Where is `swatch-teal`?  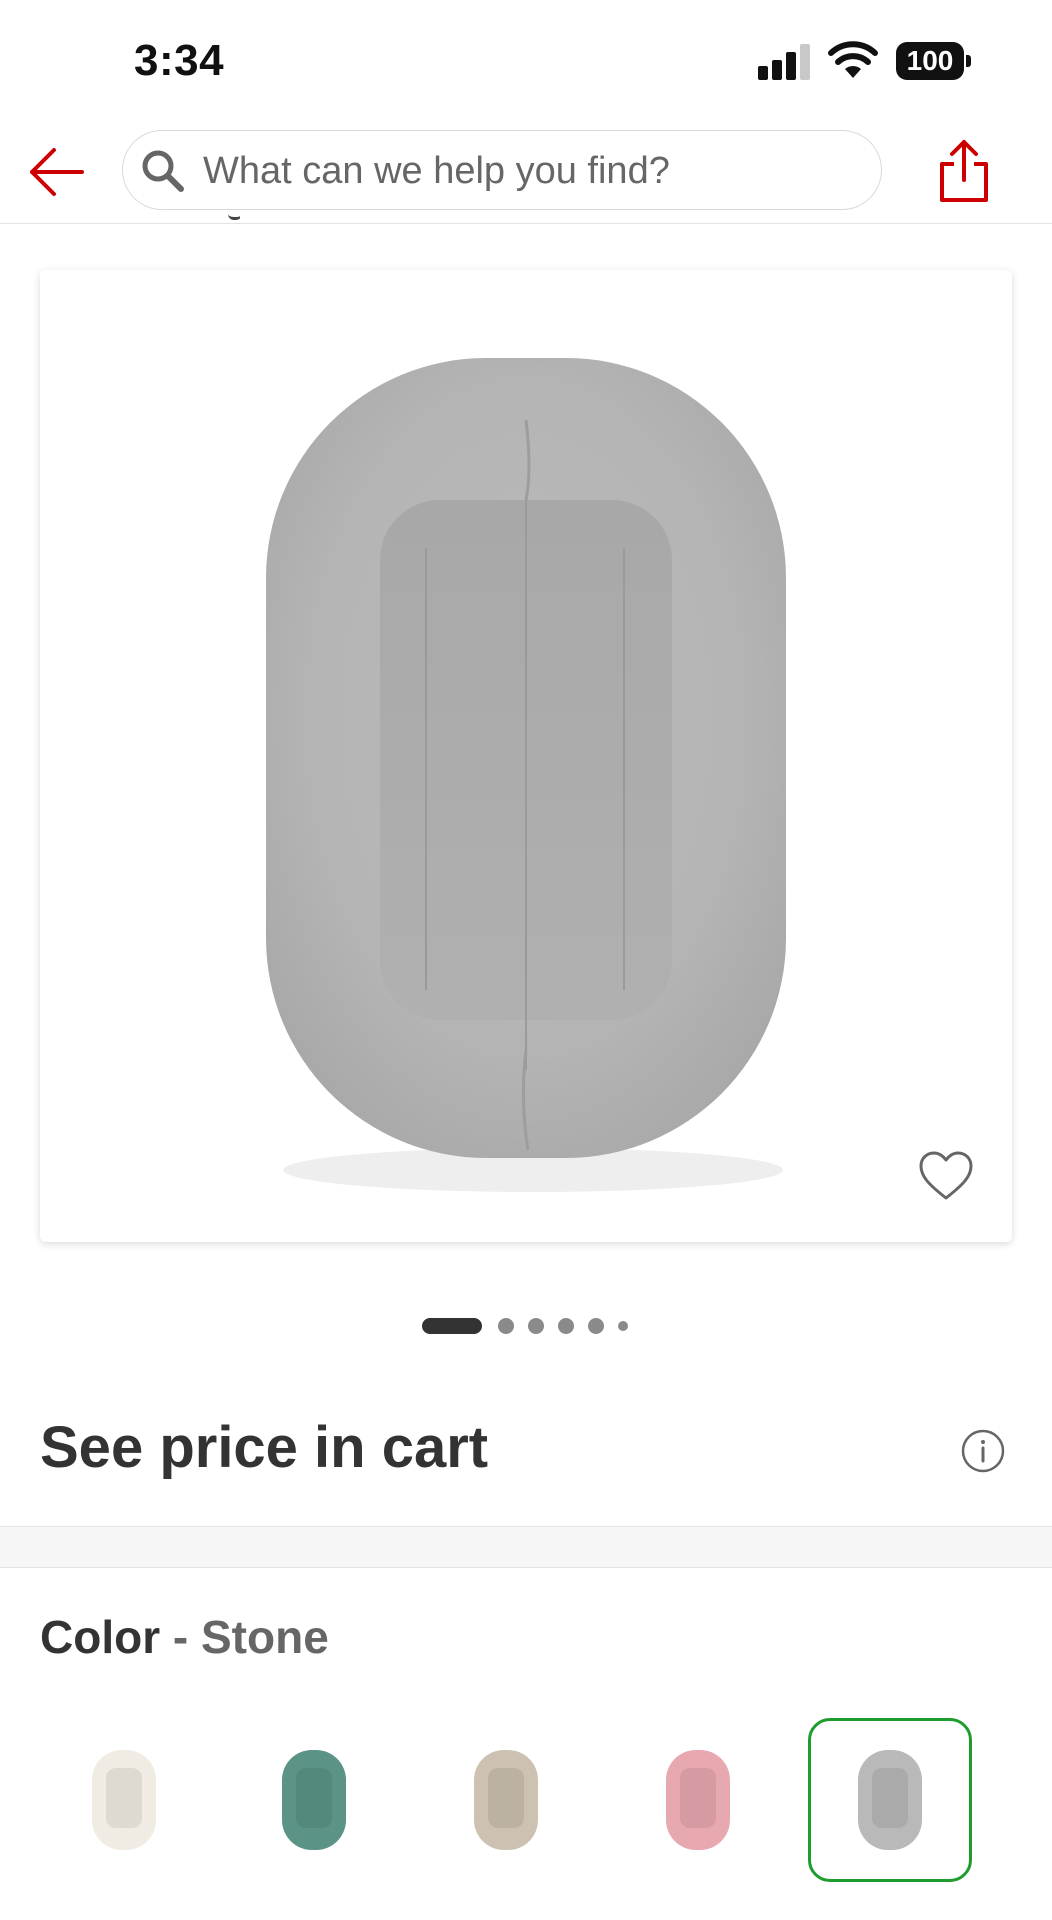
swatch-teal is located at coordinates (314, 1800).